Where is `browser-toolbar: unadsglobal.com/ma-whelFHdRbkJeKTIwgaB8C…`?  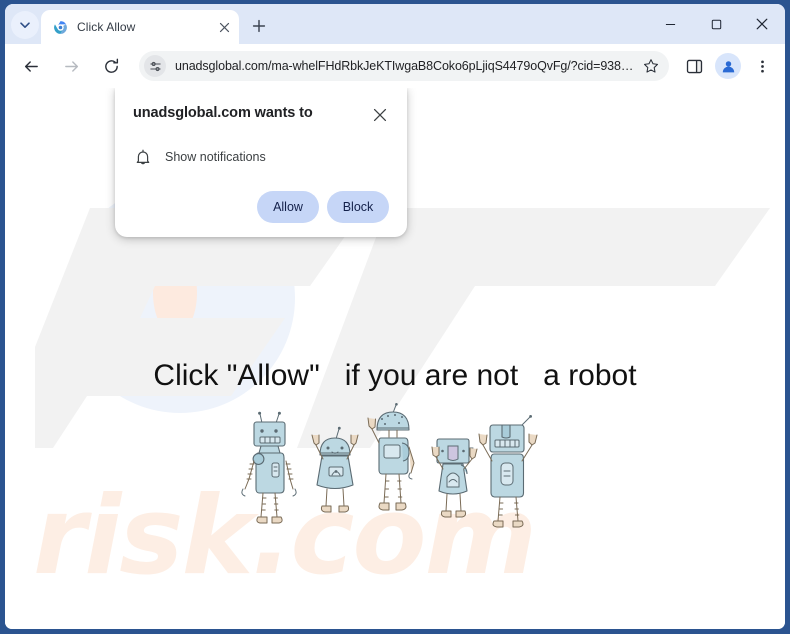 browser-toolbar: unadsglobal.com/ma-whelFHdRbkJeKTIwgaB8C… is located at coordinates (395, 66).